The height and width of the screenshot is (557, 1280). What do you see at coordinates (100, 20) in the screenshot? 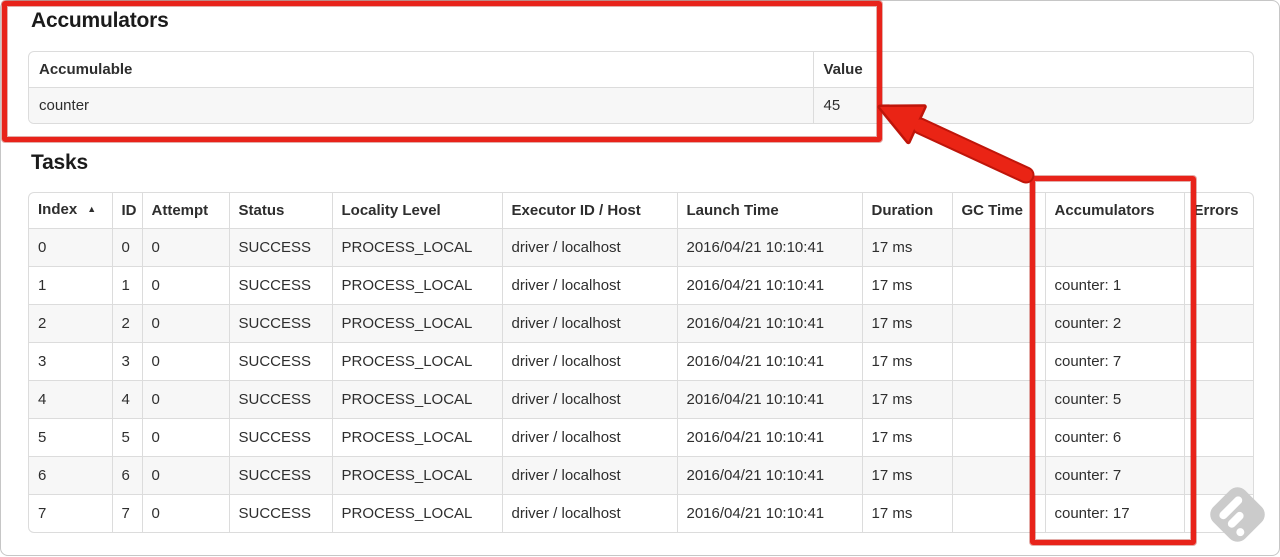
I see `accumulators-section-title: Accumulators` at bounding box center [100, 20].